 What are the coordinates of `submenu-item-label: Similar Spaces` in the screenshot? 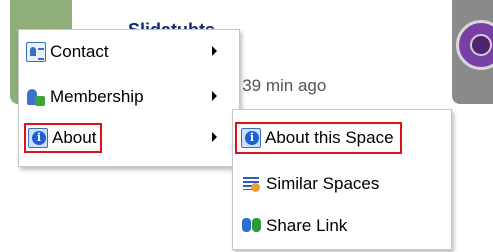 It's located at (323, 183).